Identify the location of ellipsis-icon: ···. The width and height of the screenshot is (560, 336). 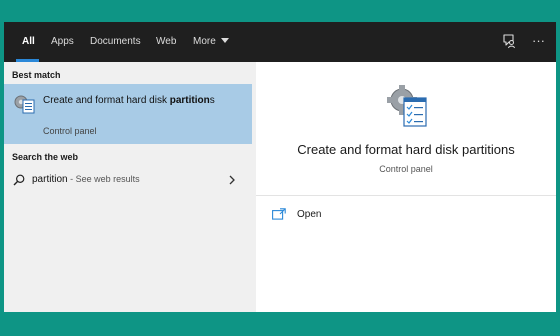
(538, 40).